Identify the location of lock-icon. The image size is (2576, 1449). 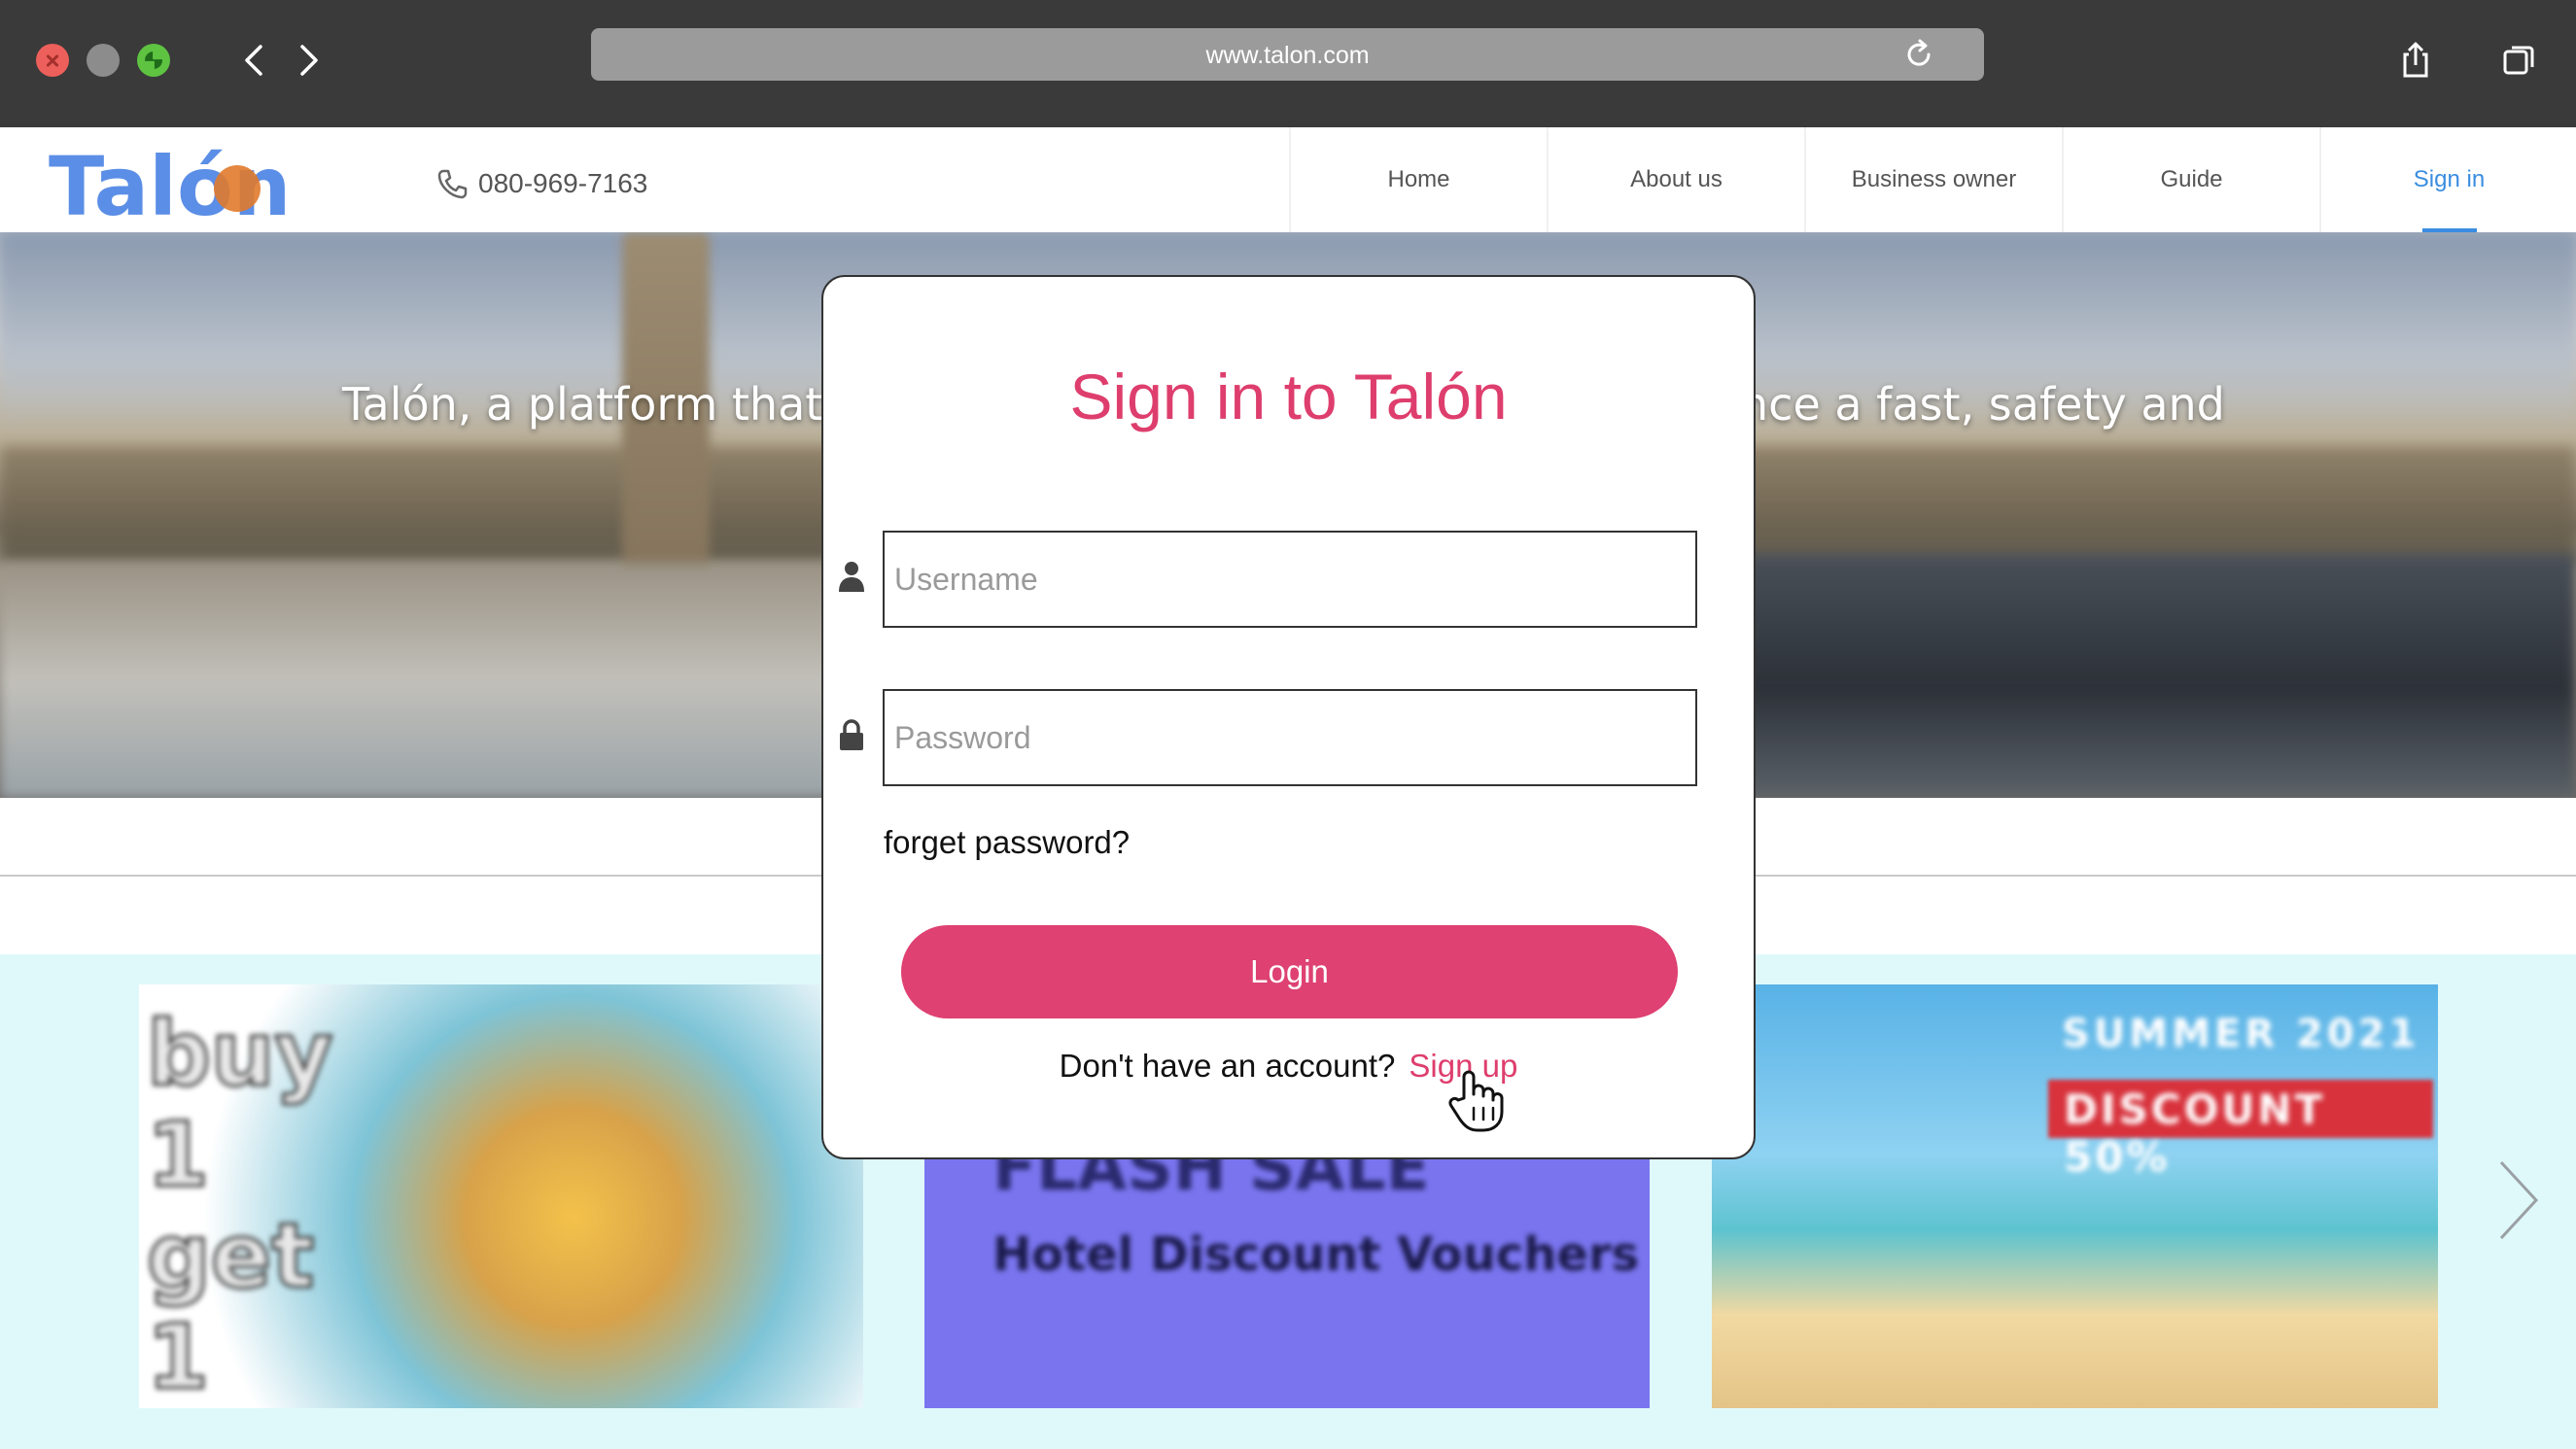
(852, 734).